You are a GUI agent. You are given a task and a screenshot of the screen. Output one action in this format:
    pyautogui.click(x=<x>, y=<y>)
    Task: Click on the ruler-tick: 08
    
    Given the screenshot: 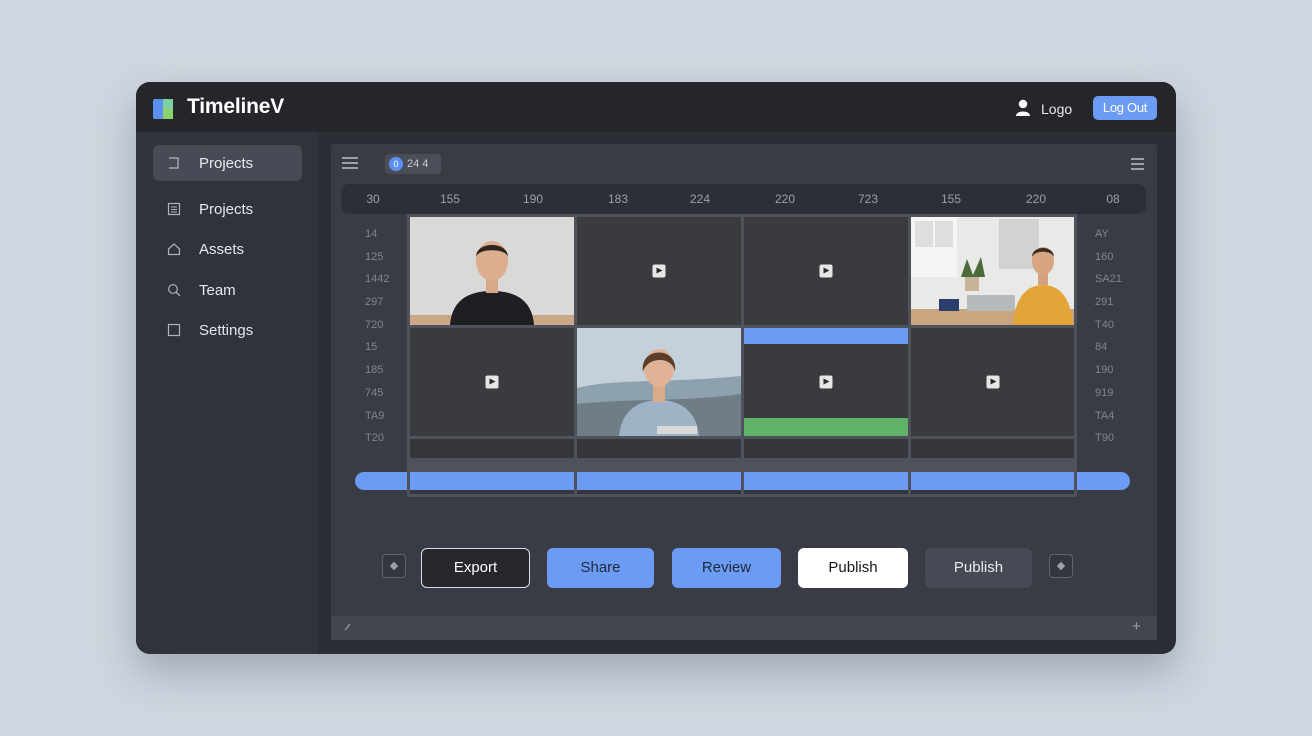 What is the action you would take?
    pyautogui.click(x=1113, y=199)
    